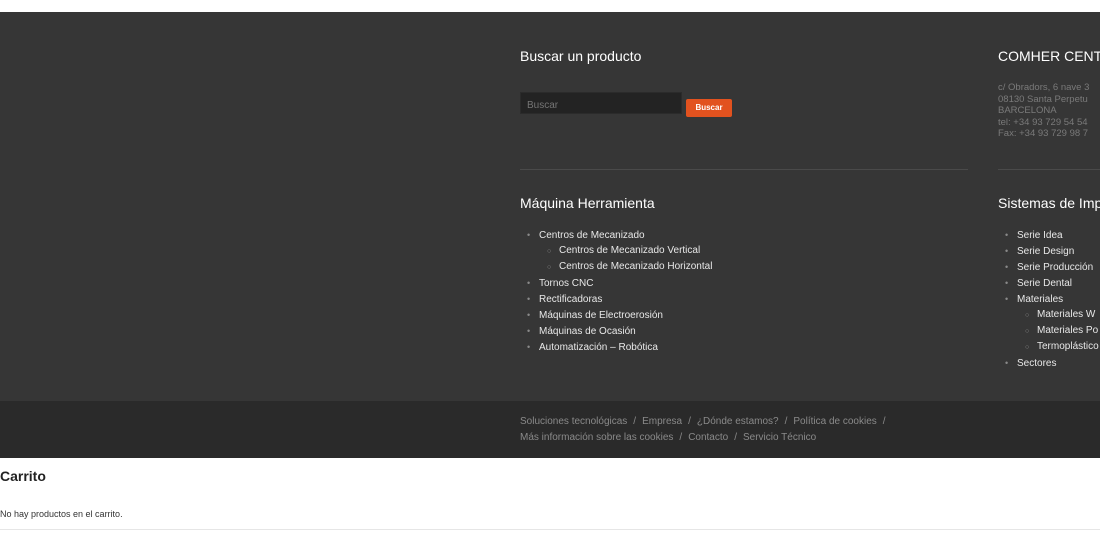 The height and width of the screenshot is (535, 1100). Describe the element at coordinates (619, 283) in the screenshot. I see `menu-item: • Tornos CNC` at that location.